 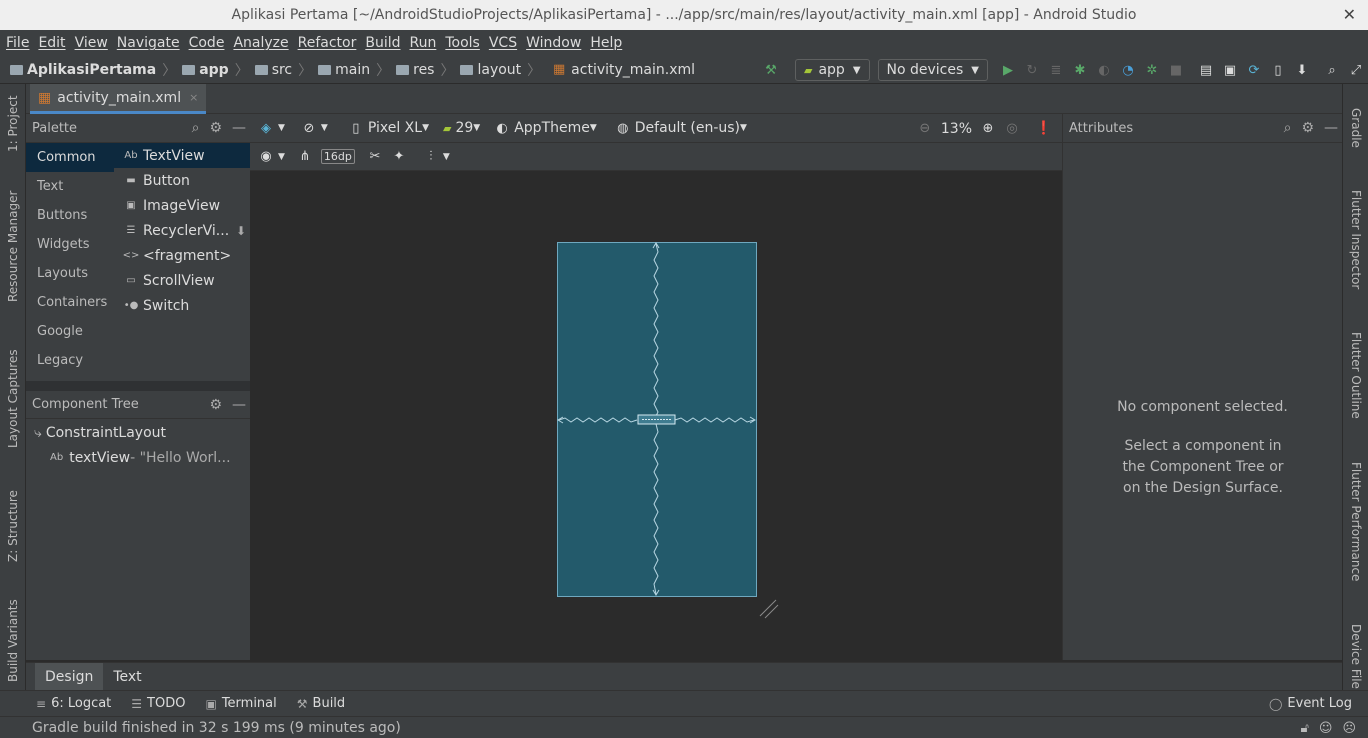 I want to click on infer-constraints-icon: ✦, so click(x=399, y=157).